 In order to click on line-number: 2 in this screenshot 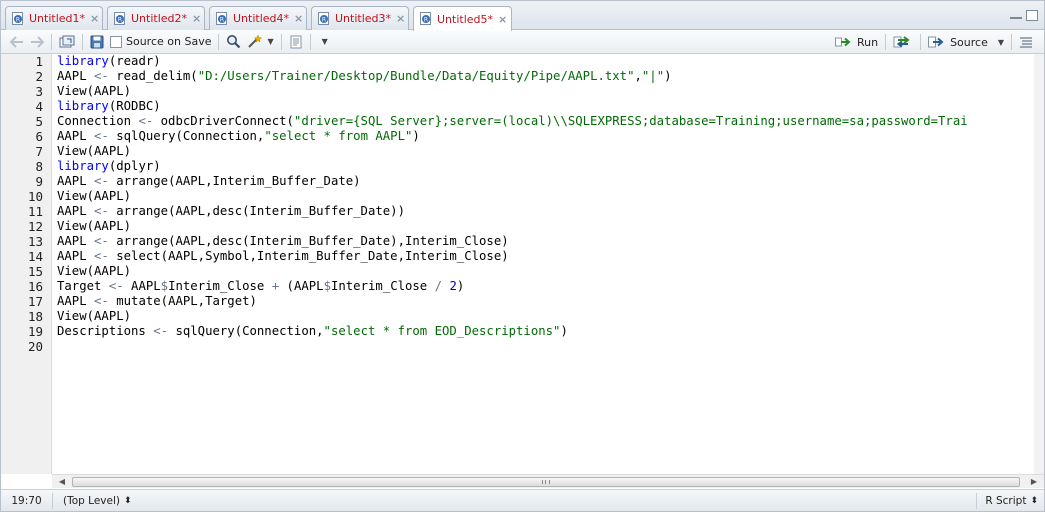, I will do `click(39, 76)`.